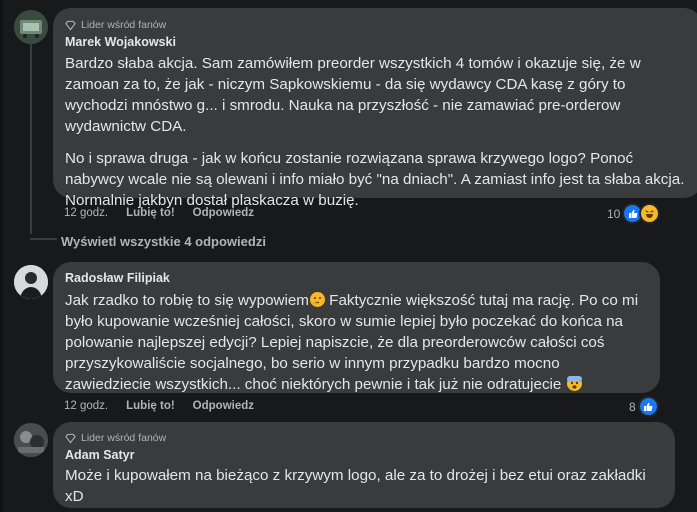 The height and width of the screenshot is (512, 697). What do you see at coordinates (632, 406) in the screenshot?
I see `reaction-count: 8` at bounding box center [632, 406].